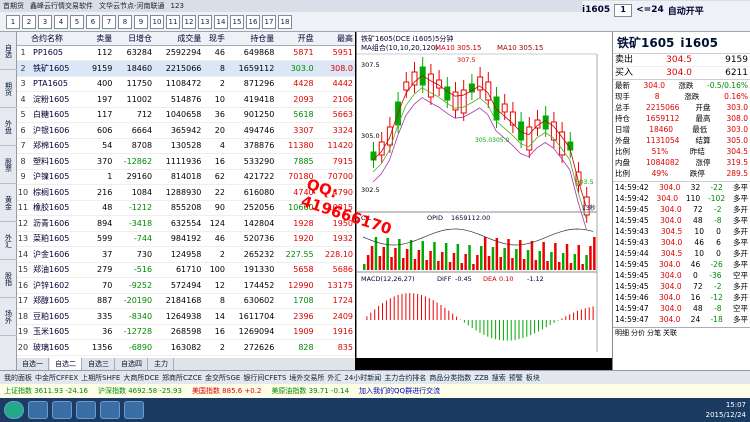  What do you see at coordinates (670, 333) in the screenshot?
I see `tab-related: 关联` at bounding box center [670, 333].